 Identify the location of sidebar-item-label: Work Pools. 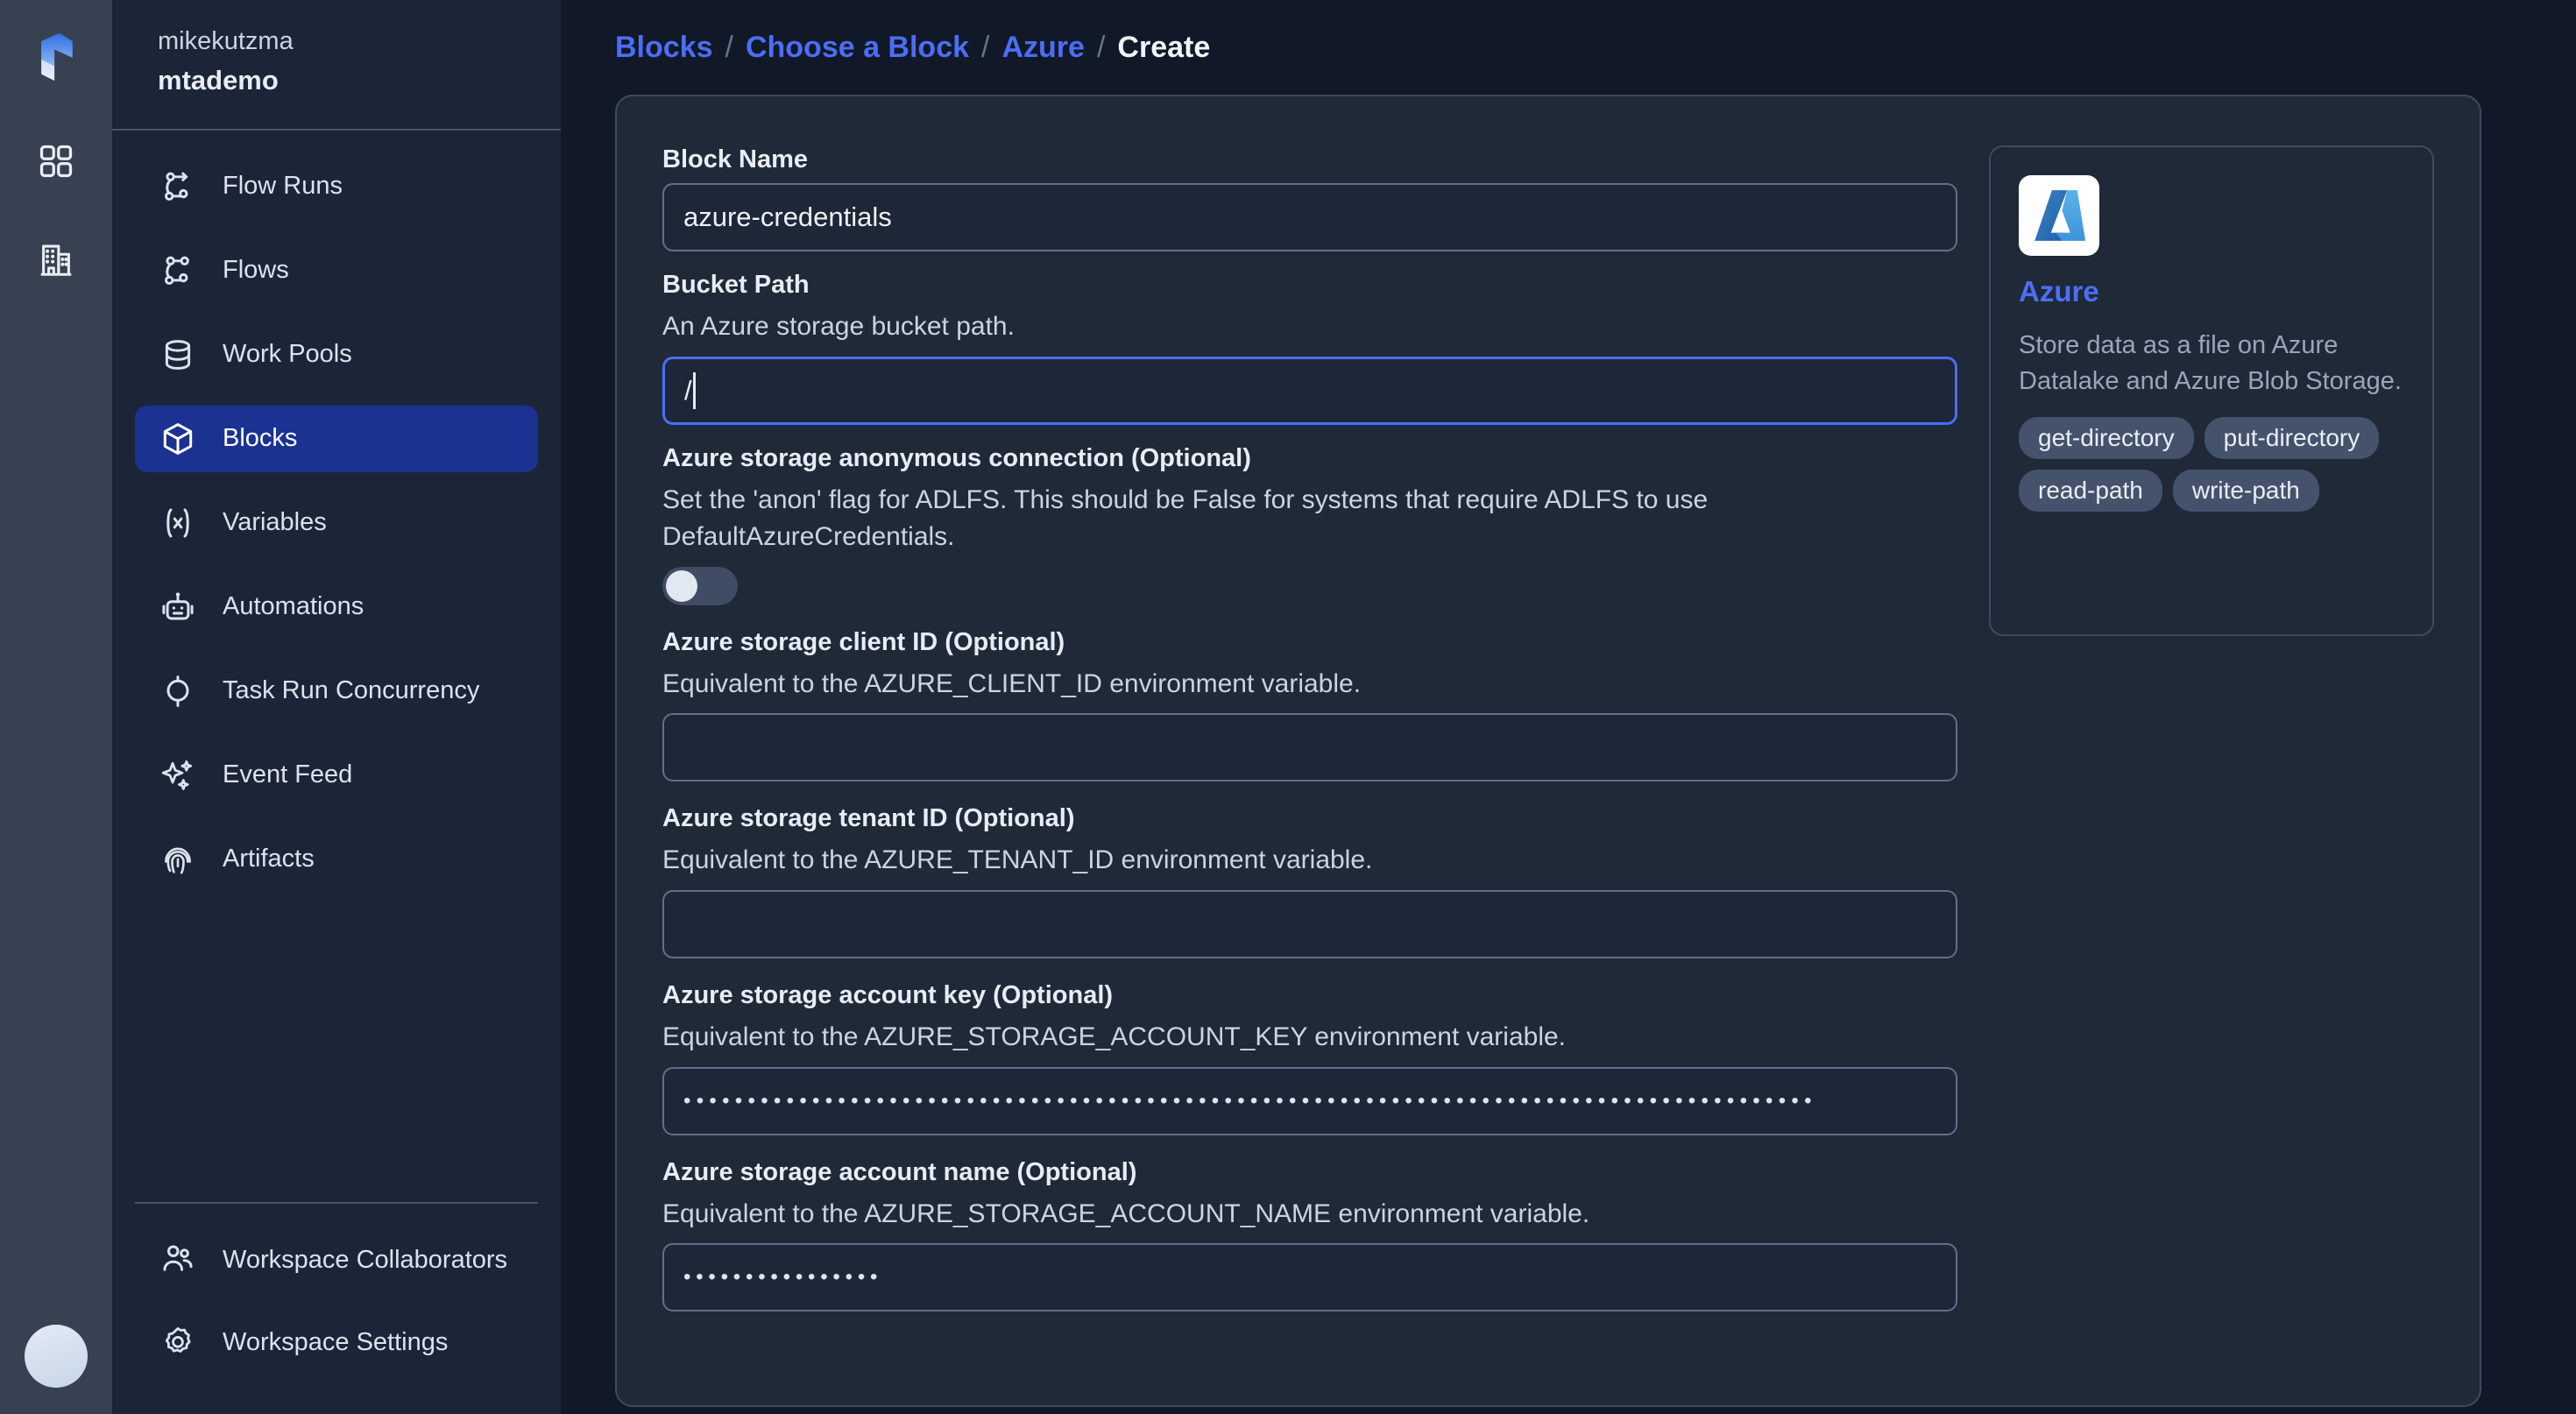
(287, 354).